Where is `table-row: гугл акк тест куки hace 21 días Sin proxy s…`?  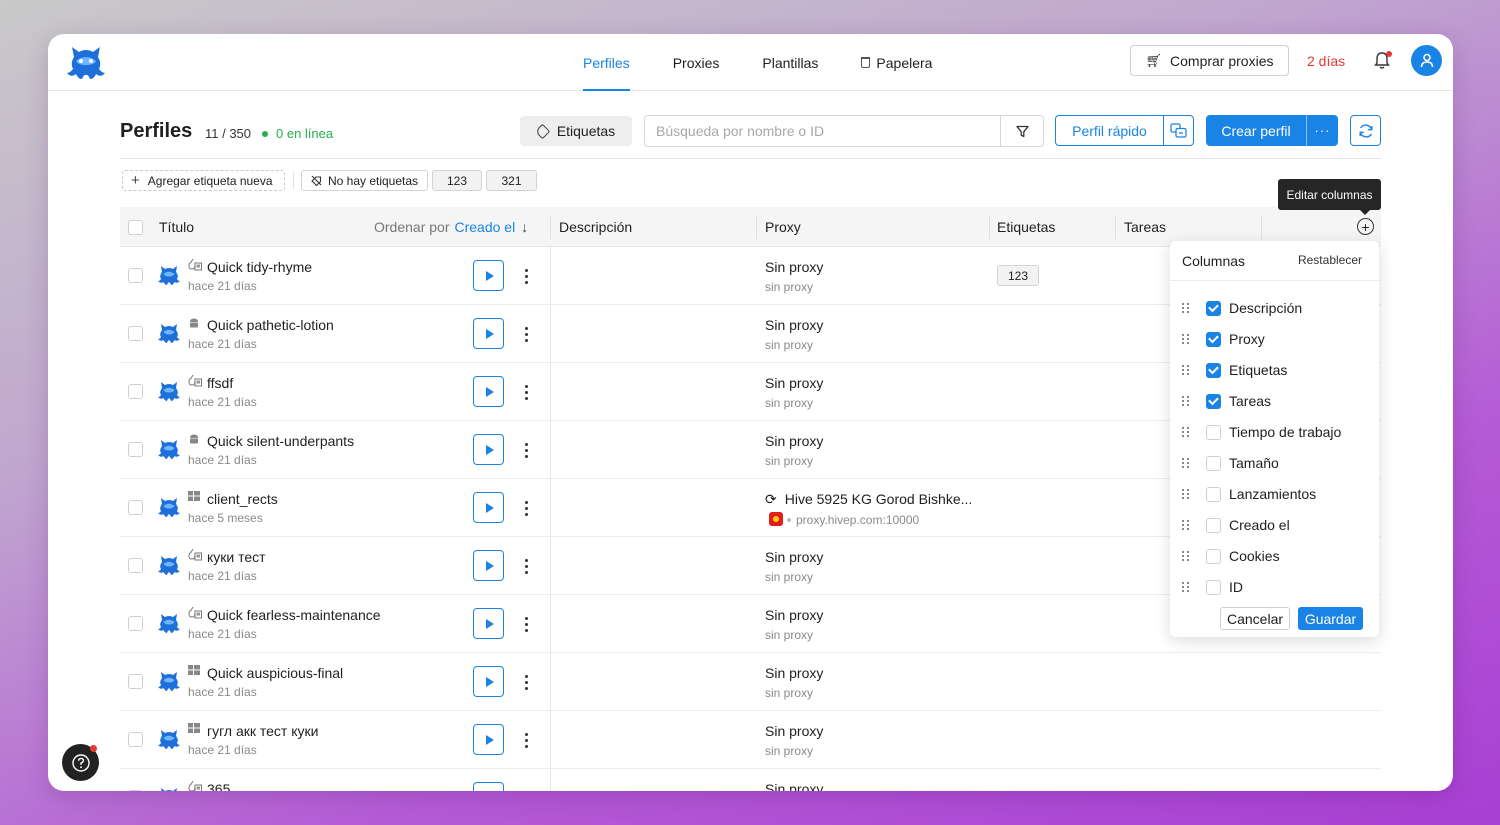
table-row: гугл акк тест куки hace 21 días Sin proxy s… is located at coordinates (750, 740).